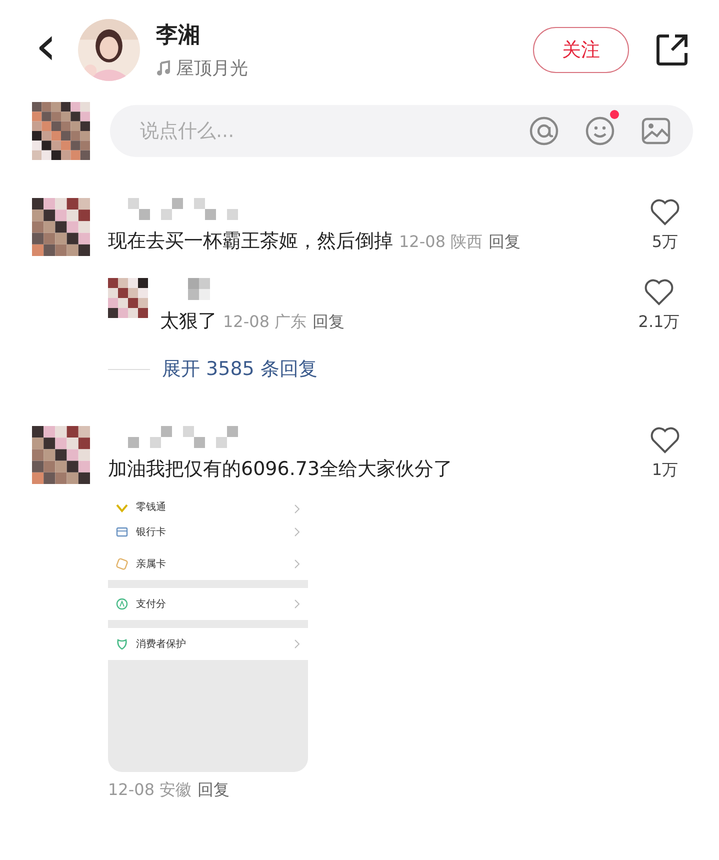 This screenshot has height=860, width=719. I want to click on reply-text: 太狠了, so click(188, 321).